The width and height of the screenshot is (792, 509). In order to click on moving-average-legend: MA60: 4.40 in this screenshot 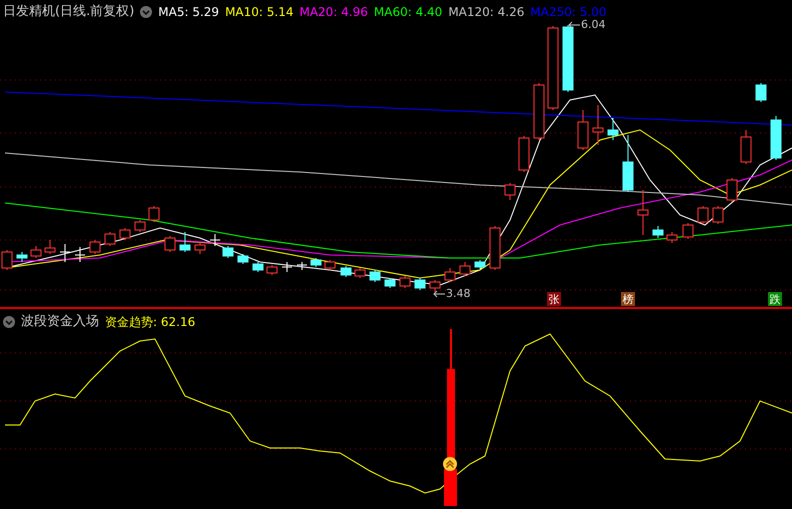, I will do `click(408, 11)`.